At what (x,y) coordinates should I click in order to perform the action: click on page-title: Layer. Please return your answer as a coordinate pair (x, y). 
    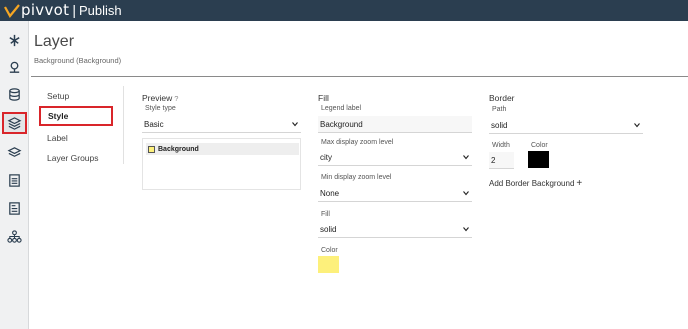
    Looking at the image, I should click on (54, 41).